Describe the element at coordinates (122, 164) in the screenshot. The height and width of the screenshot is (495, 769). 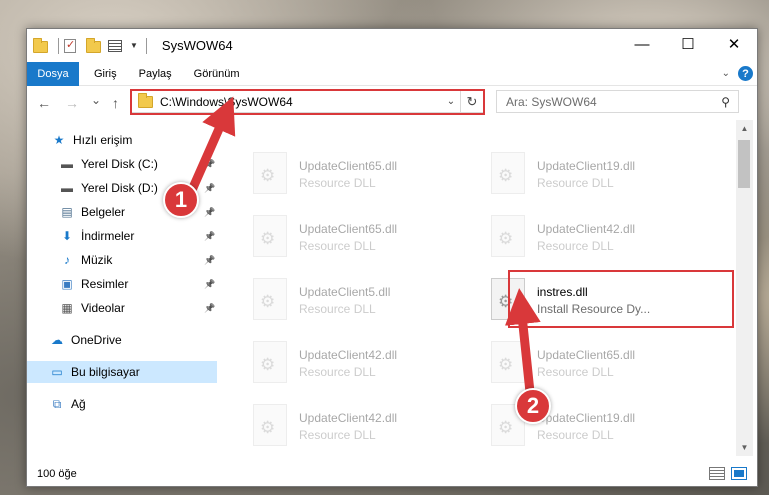
I see `sidebar-item: ▬ Yerel Disk (C:) 📌` at that location.